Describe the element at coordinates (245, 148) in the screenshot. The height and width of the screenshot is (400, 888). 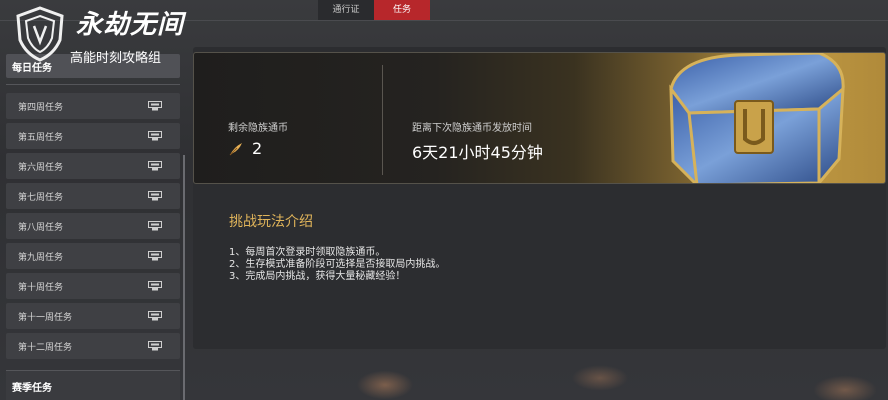
I see `coin-row: 2` at that location.